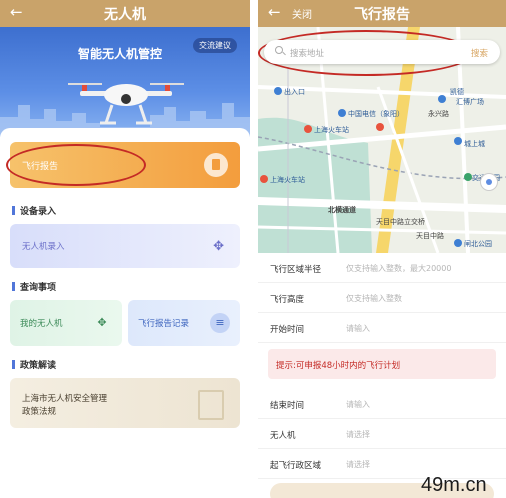 This screenshot has width=506, height=498. What do you see at coordinates (479, 53) in the screenshot?
I see `search-button: 搜索` at bounding box center [479, 53].